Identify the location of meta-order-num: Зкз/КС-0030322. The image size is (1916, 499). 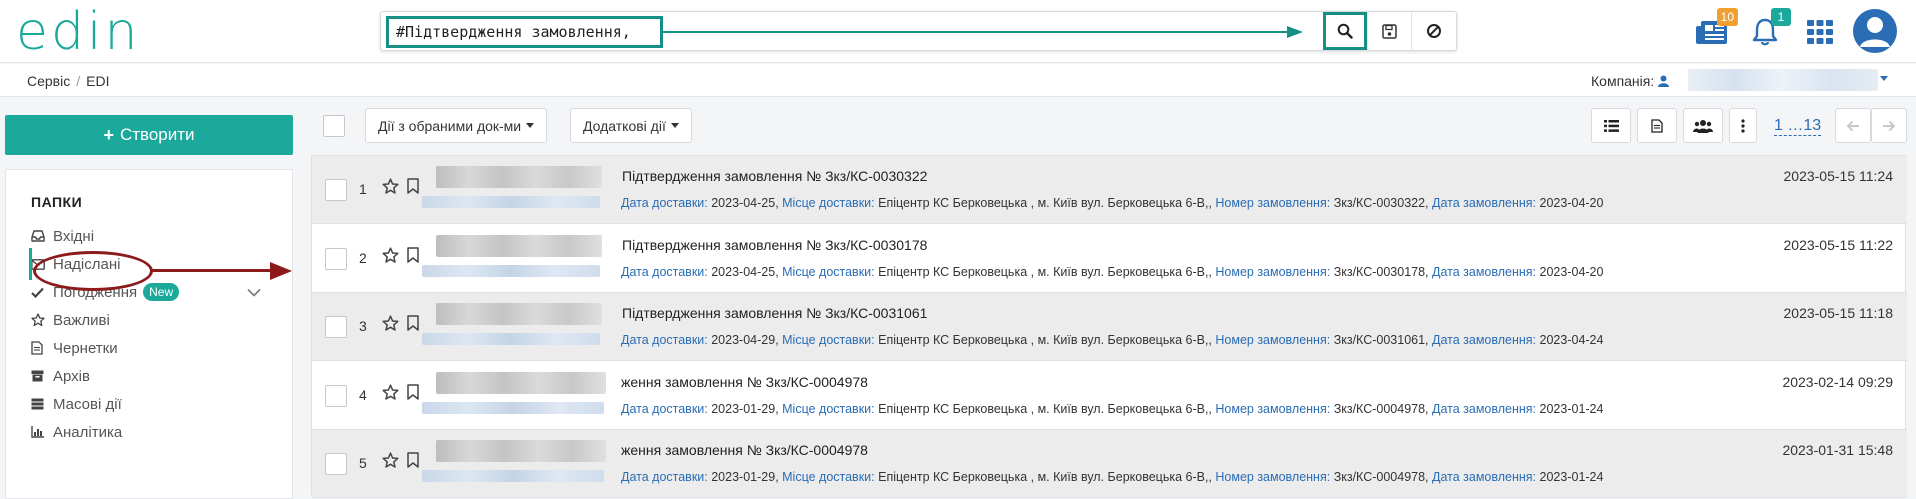
(1379, 203).